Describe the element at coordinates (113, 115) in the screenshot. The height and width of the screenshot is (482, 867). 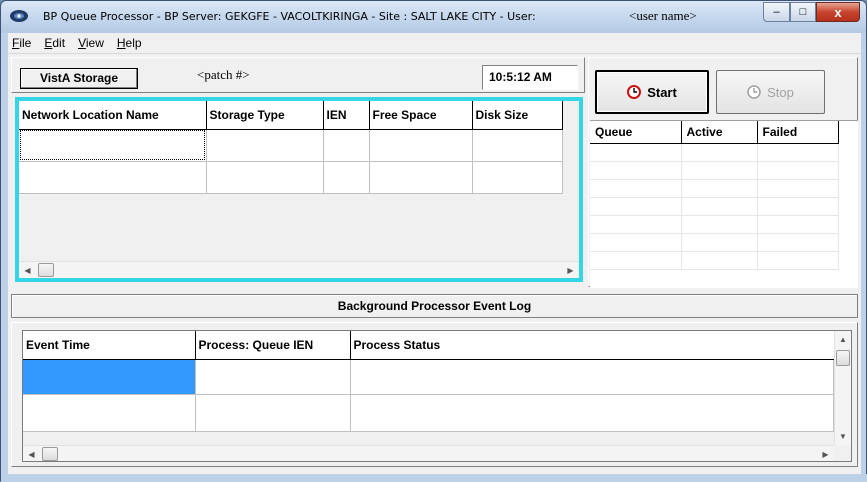
I see `column-header-network-location: Network Location Name` at that location.